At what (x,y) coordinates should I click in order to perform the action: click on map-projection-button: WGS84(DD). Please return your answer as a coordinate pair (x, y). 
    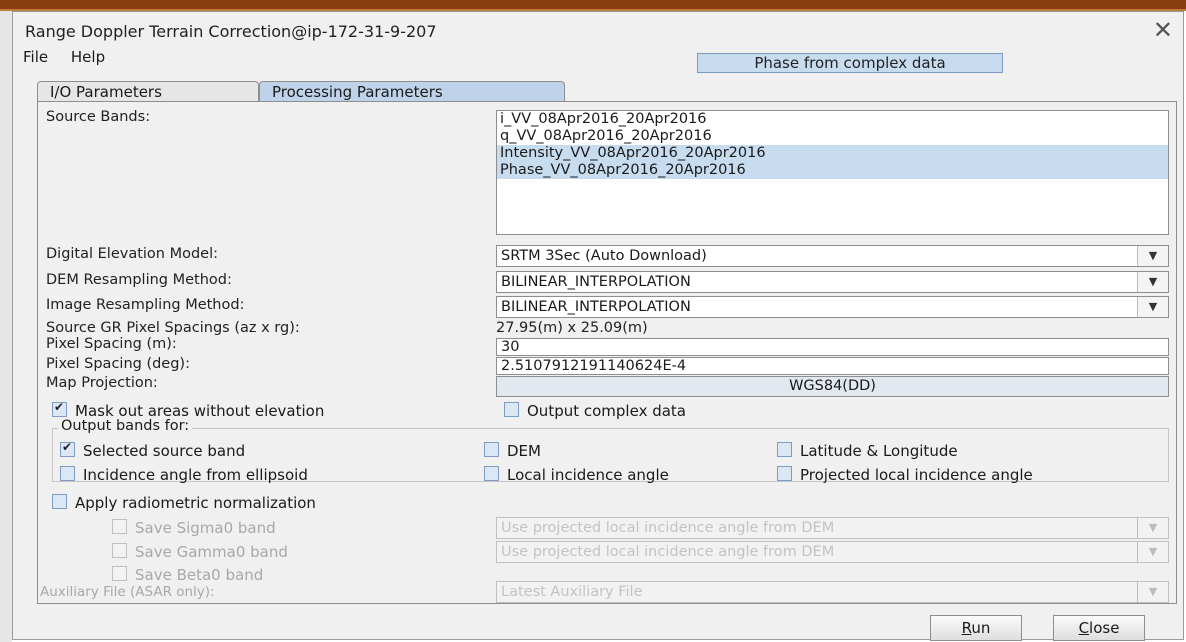
    Looking at the image, I should click on (832, 386).